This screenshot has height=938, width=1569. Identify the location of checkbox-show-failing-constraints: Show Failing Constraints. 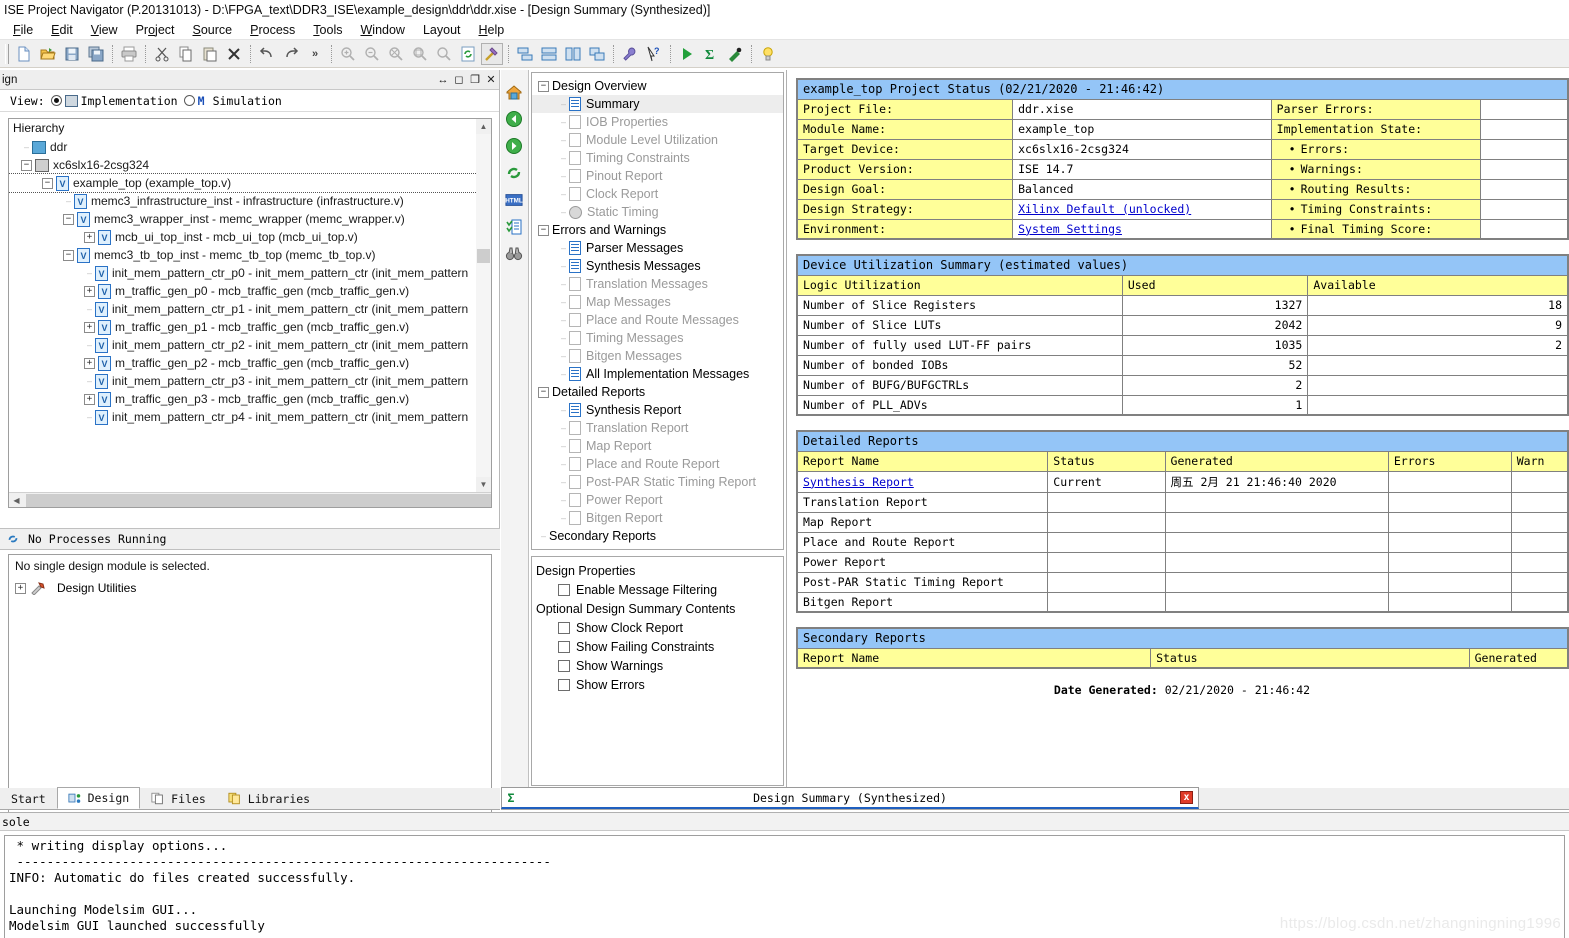
(659, 646).